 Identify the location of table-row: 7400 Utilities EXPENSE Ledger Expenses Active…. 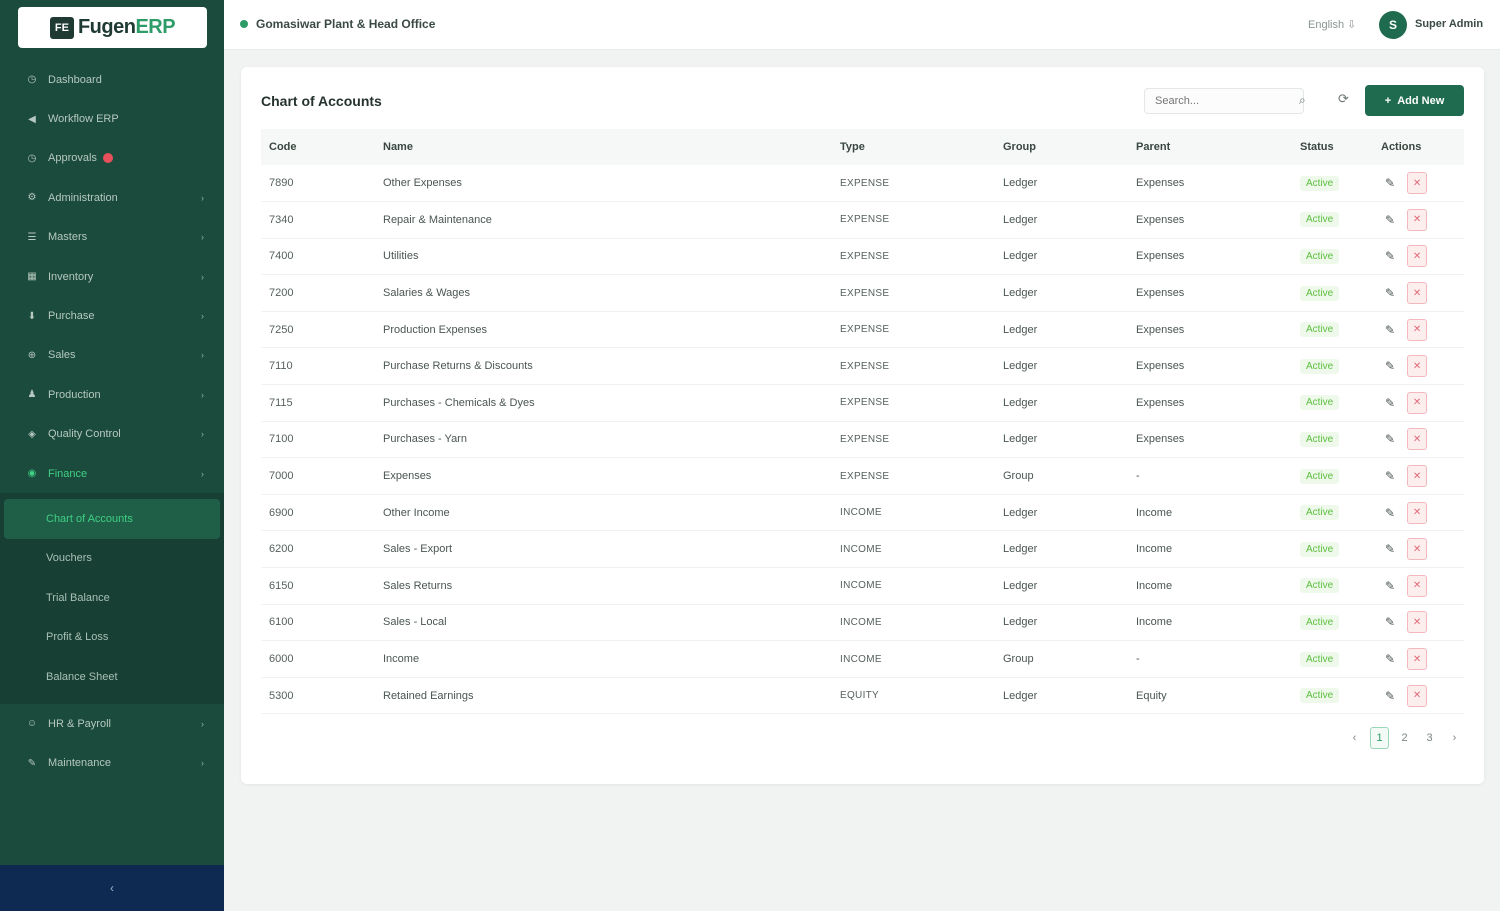
(862, 257).